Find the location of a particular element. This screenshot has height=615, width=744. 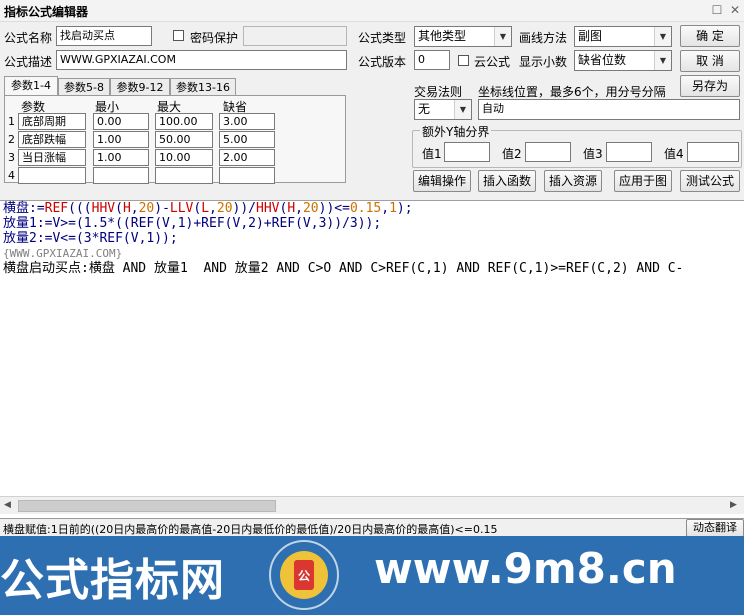

cloud-formula-checkbox is located at coordinates (463, 60).